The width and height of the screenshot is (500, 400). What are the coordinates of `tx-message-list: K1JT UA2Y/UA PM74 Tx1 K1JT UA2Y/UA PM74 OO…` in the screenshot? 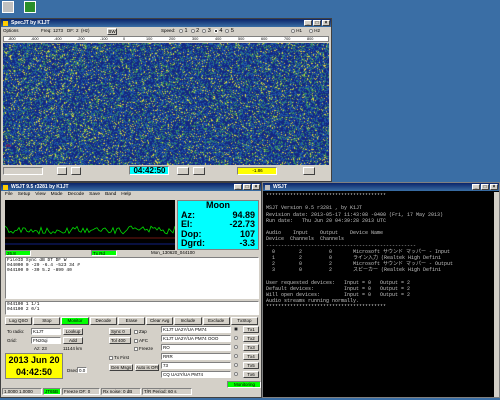 It's located at (211, 357).